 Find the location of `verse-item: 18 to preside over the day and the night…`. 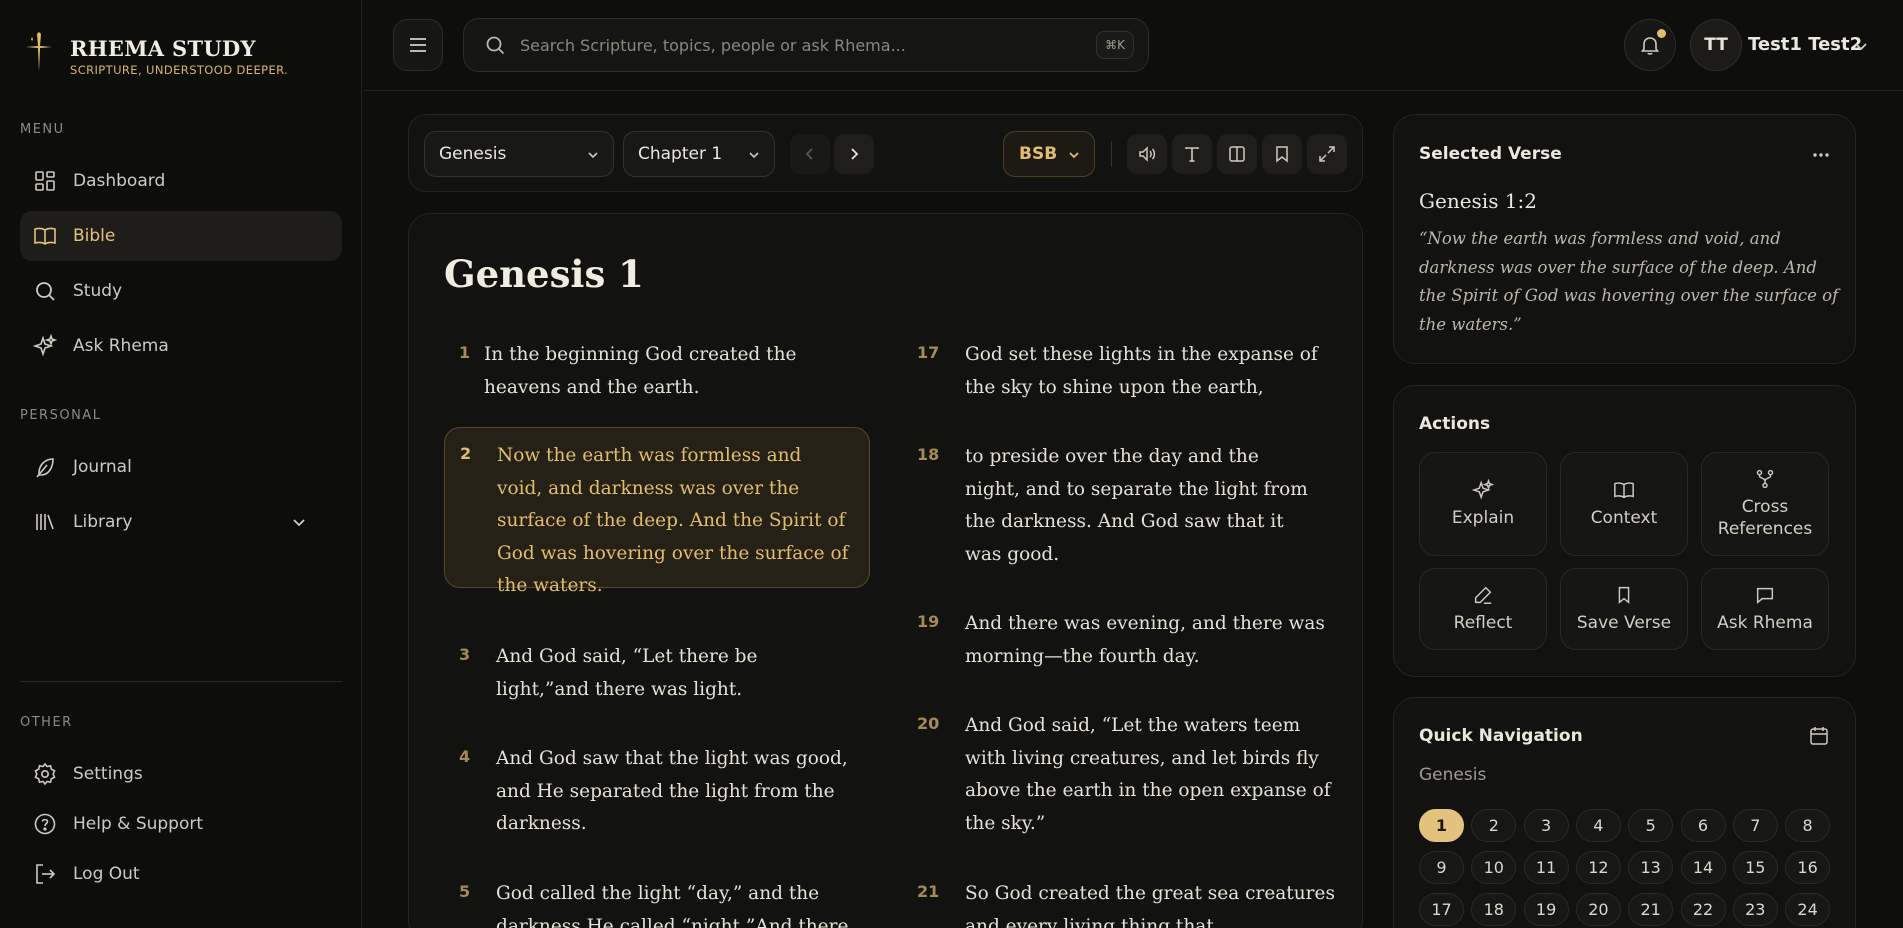

verse-item: 18 to preside over the day and the night… is located at coordinates (1132, 506).